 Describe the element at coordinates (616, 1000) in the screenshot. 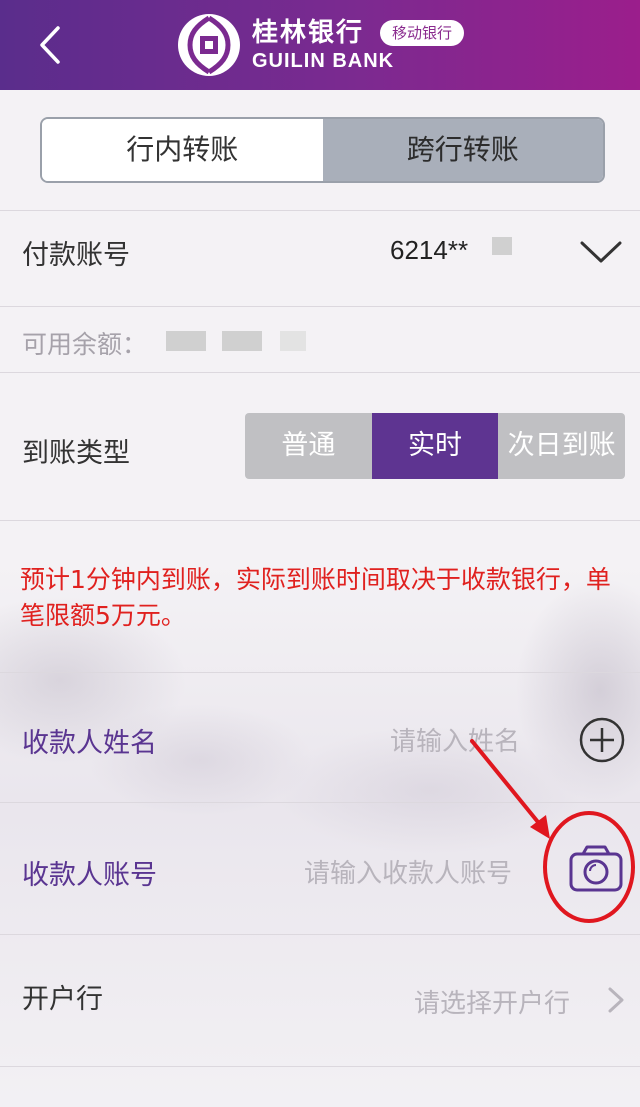

I see `chevron-right-icon` at that location.